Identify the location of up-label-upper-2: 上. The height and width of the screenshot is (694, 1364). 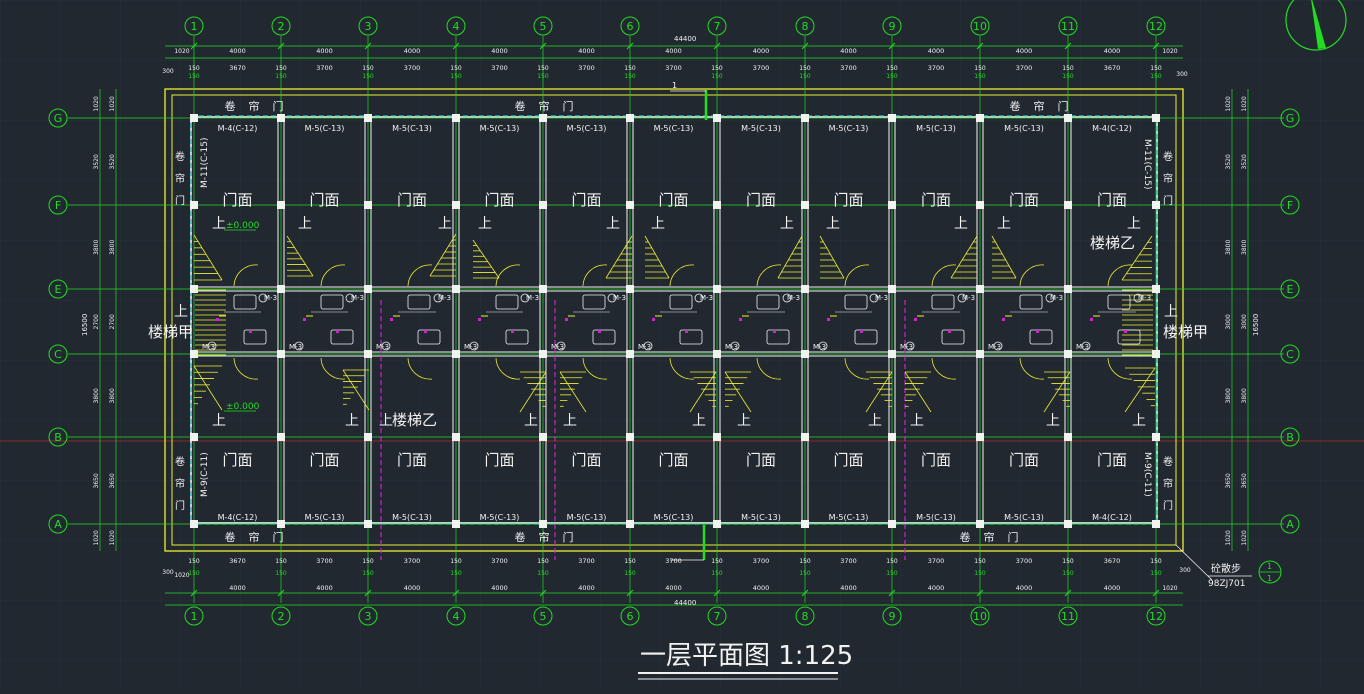
(445, 224).